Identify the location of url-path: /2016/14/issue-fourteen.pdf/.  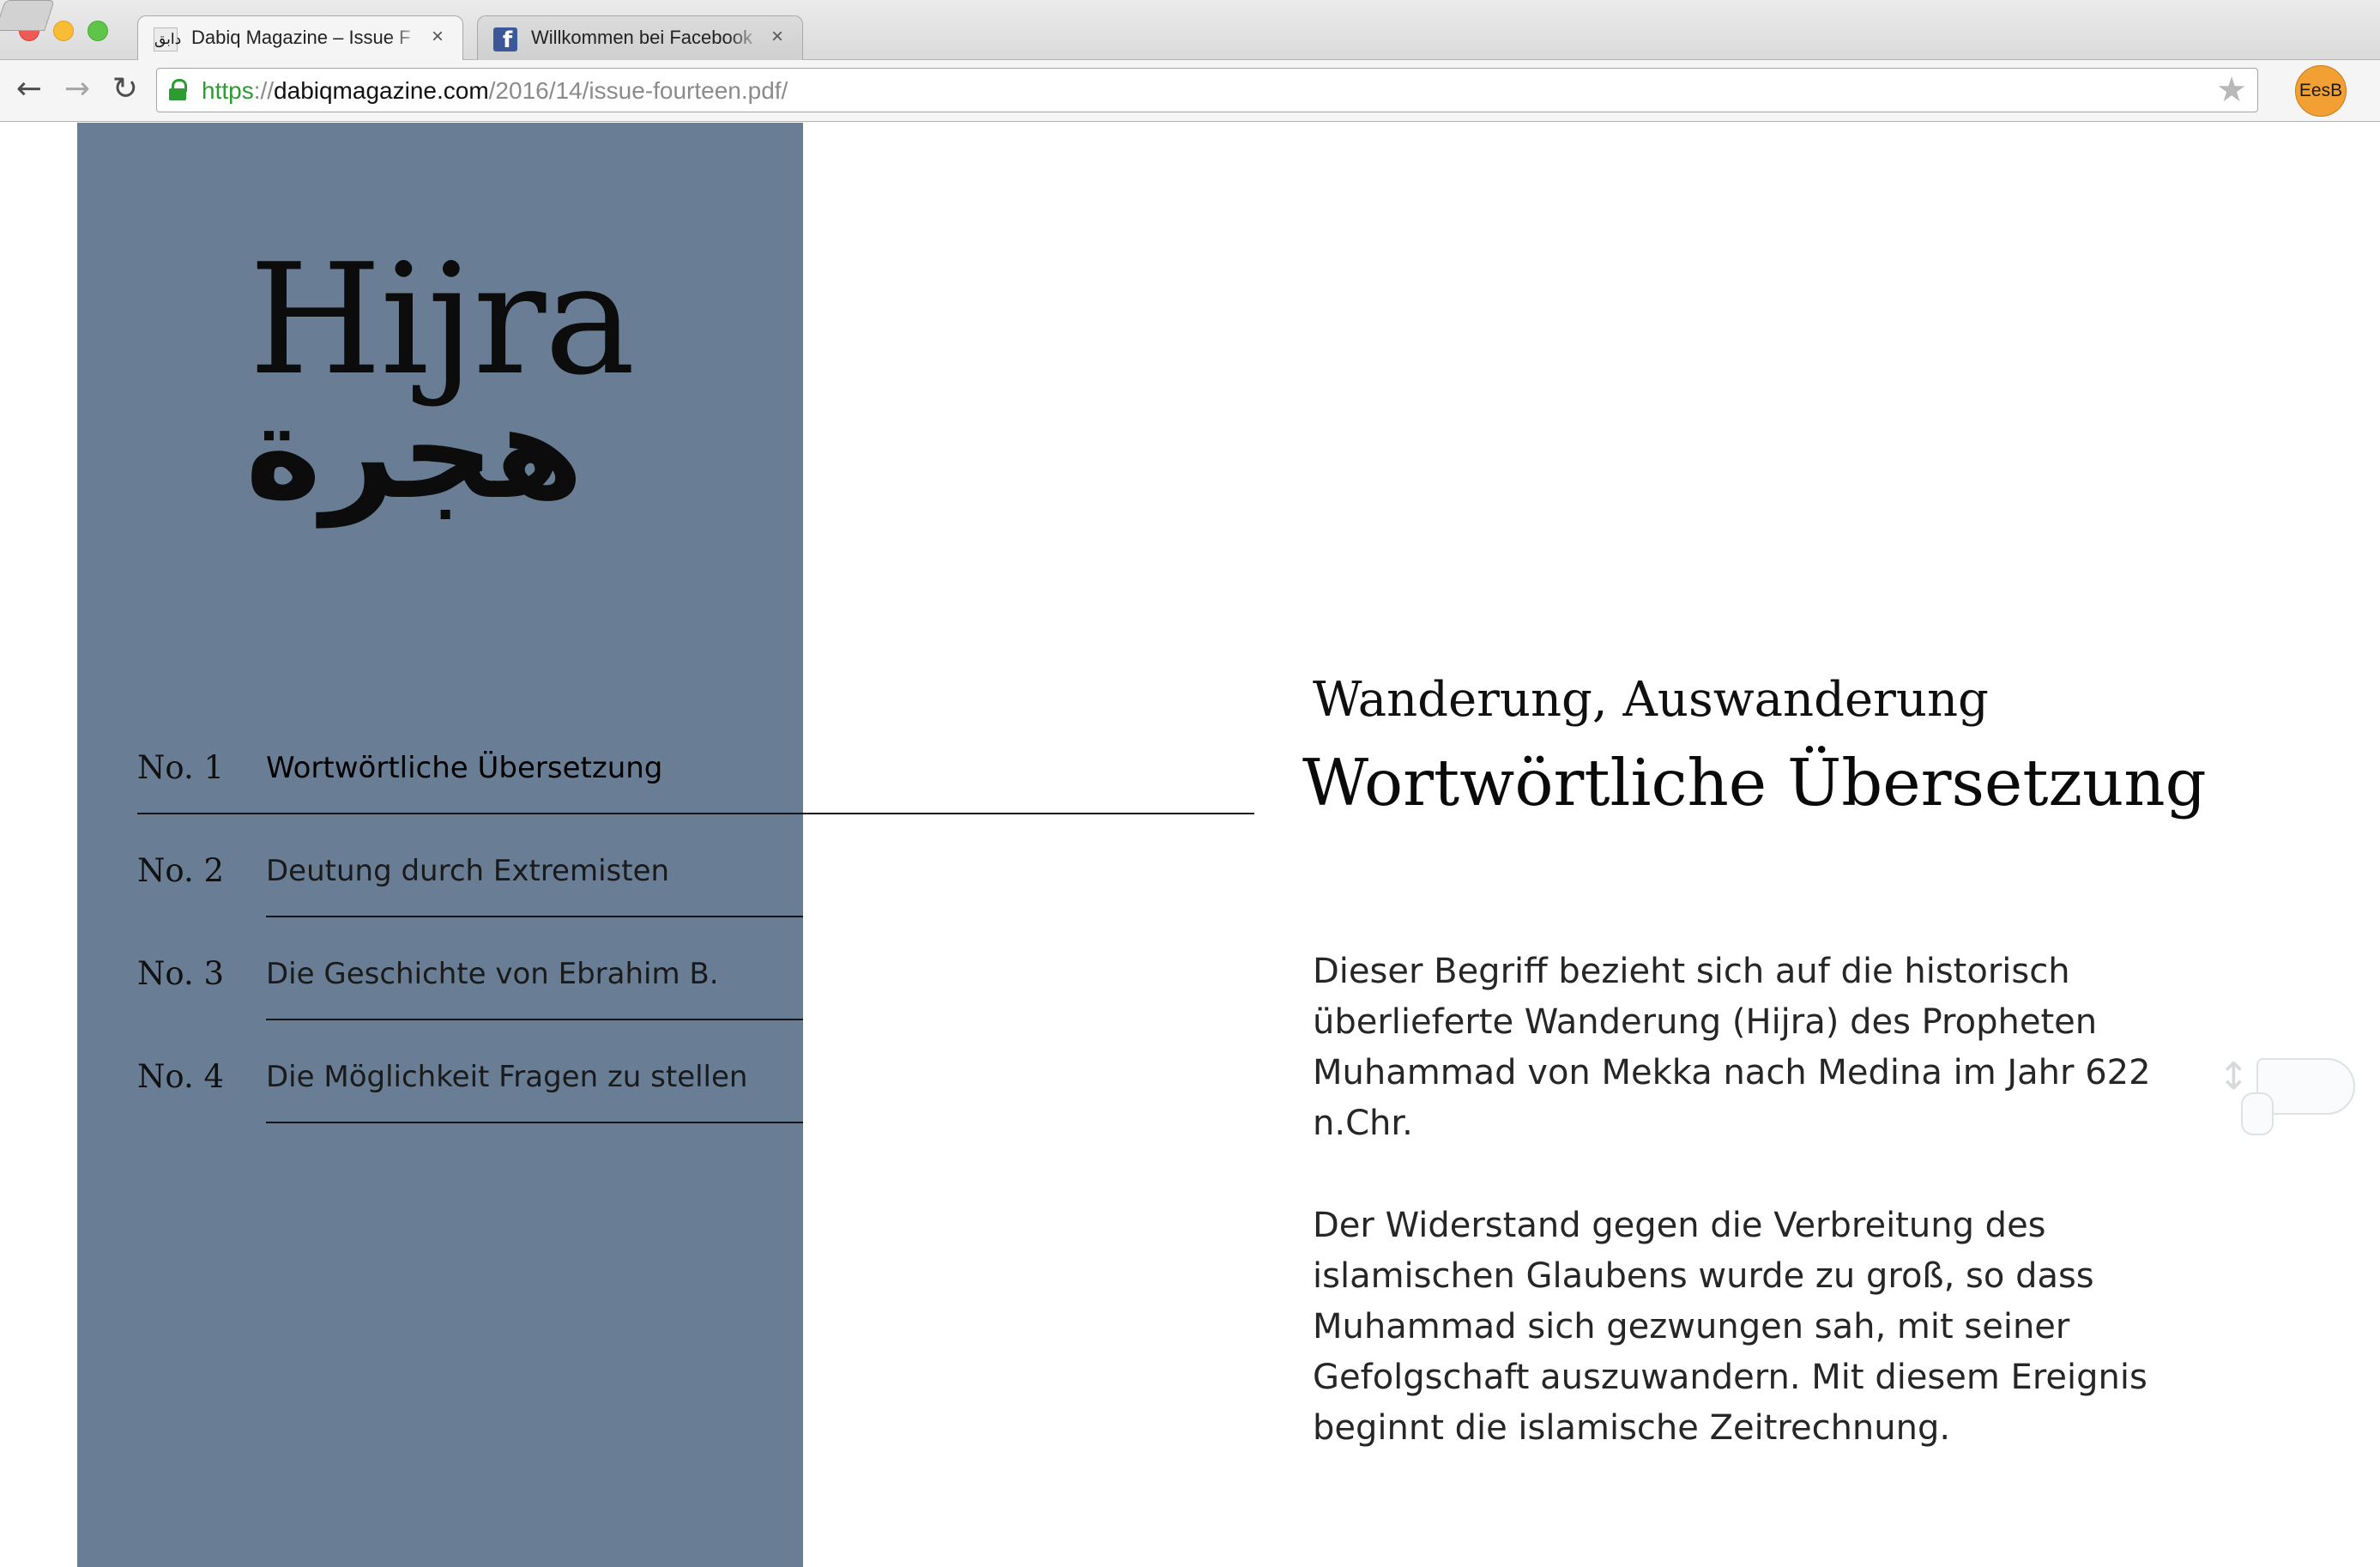
(638, 90).